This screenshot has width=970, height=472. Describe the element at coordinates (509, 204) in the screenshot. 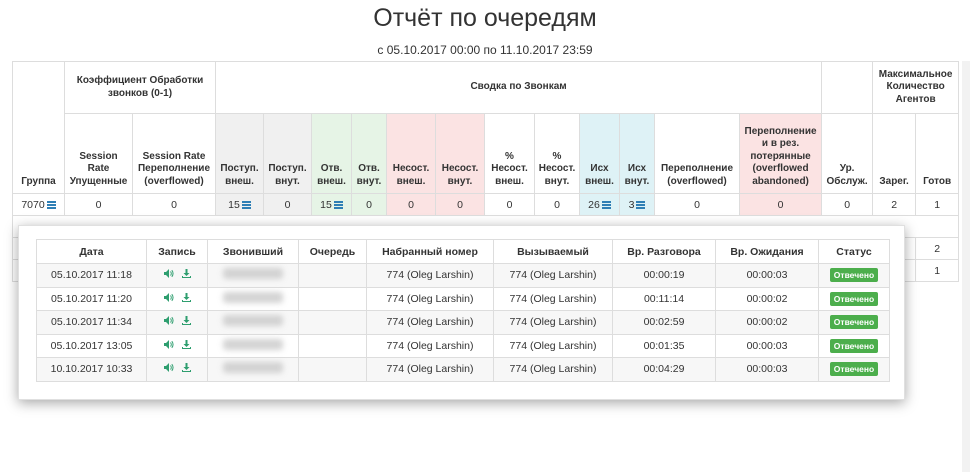

I see `cell-pct-unanswered-ext: 0` at that location.